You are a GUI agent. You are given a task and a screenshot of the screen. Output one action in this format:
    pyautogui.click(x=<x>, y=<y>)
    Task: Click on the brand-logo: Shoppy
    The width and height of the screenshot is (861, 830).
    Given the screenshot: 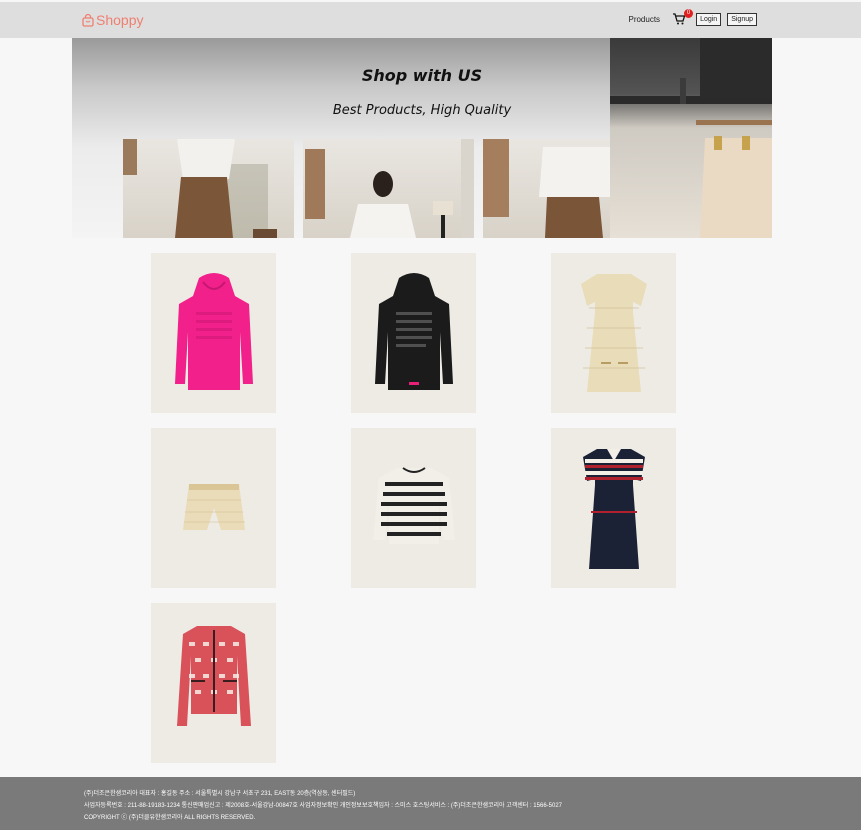 What is the action you would take?
    pyautogui.click(x=112, y=20)
    